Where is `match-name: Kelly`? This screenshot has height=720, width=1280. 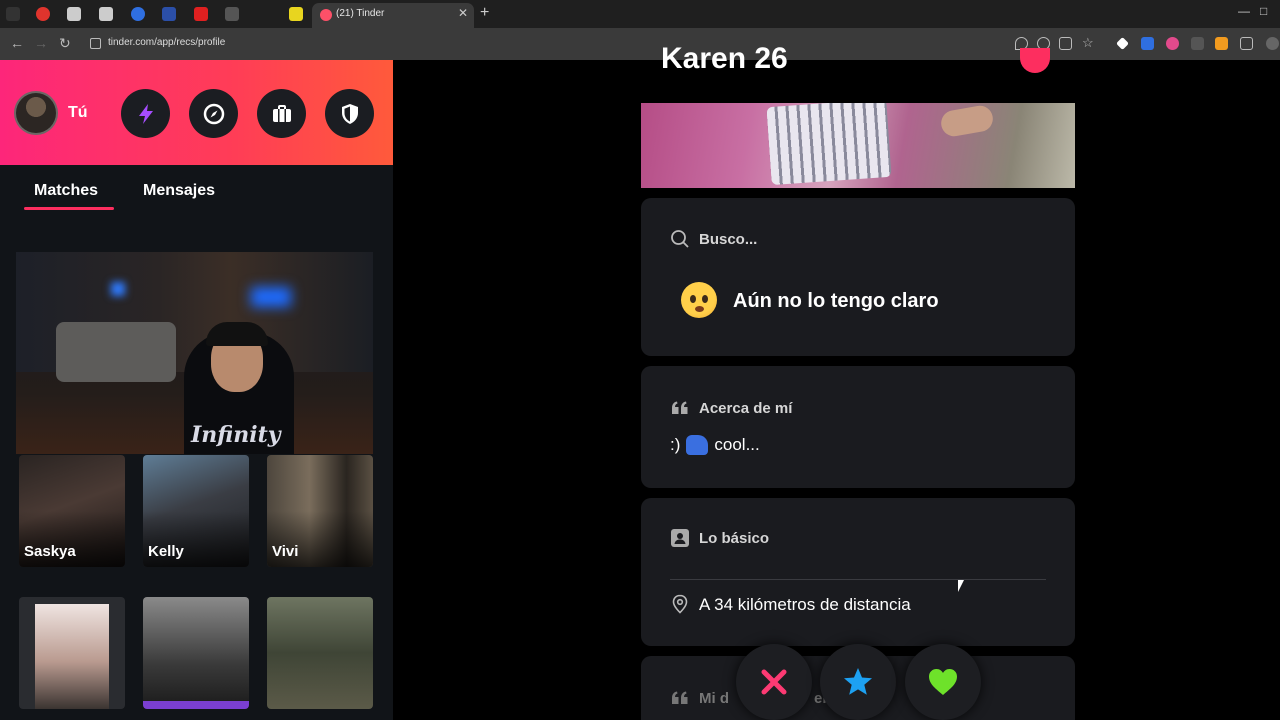 match-name: Kelly is located at coordinates (166, 551).